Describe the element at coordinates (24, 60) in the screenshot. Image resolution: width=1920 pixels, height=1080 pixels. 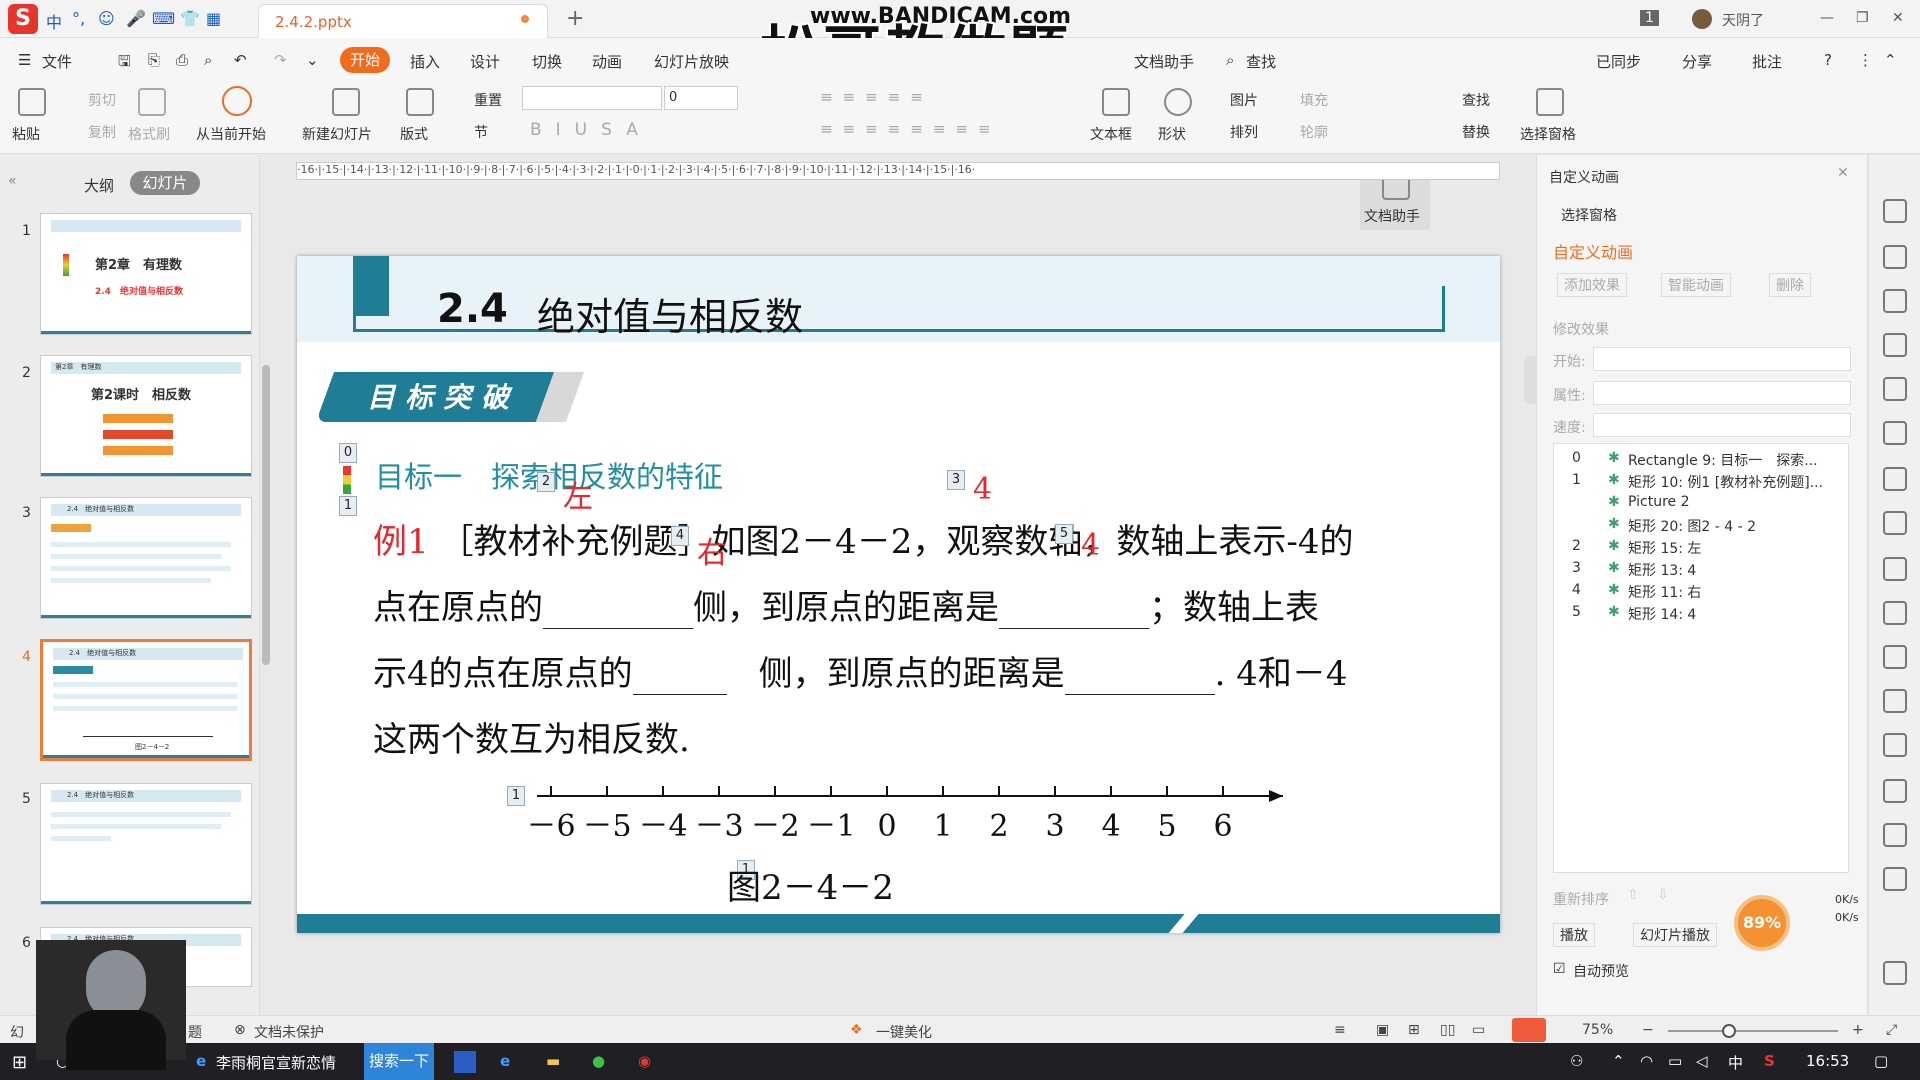
I see `hamburger-icon: ☰` at that location.